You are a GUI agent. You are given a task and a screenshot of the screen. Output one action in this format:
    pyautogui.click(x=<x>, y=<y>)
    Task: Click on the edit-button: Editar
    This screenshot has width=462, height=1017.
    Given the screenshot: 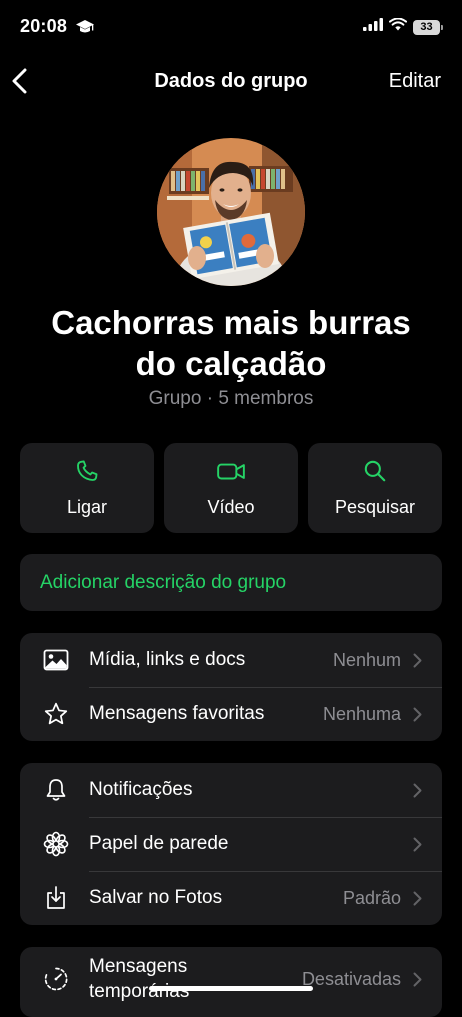 What is the action you would take?
    pyautogui.click(x=415, y=81)
    